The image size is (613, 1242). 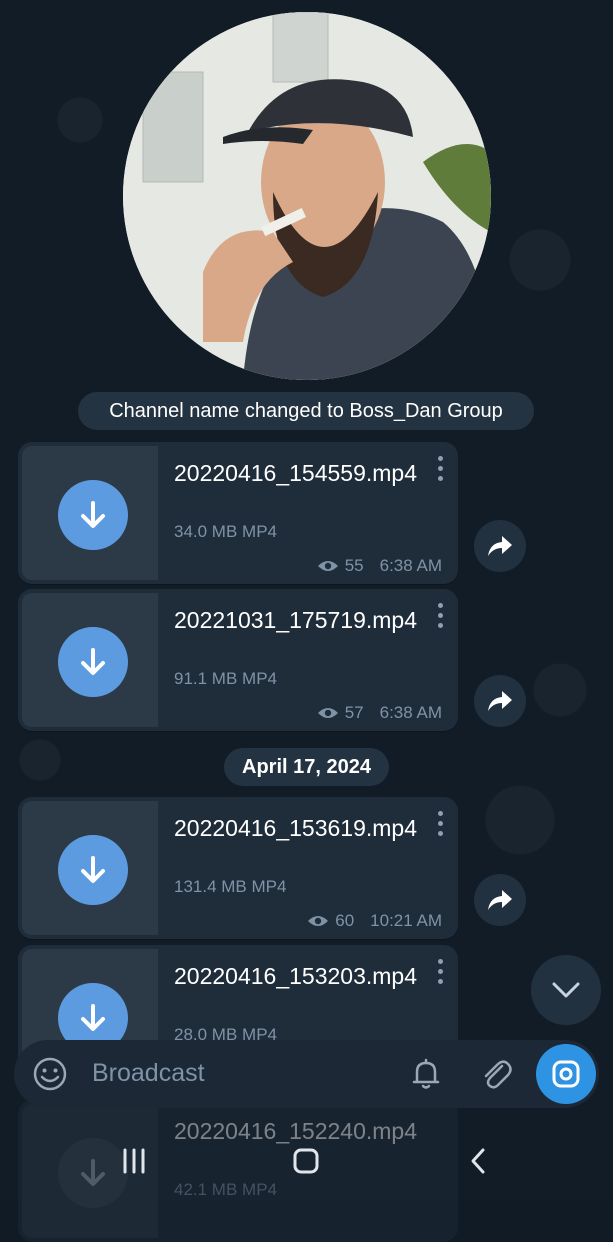 What do you see at coordinates (148, 1073) in the screenshot?
I see `broadcast-input: Broadcast` at bounding box center [148, 1073].